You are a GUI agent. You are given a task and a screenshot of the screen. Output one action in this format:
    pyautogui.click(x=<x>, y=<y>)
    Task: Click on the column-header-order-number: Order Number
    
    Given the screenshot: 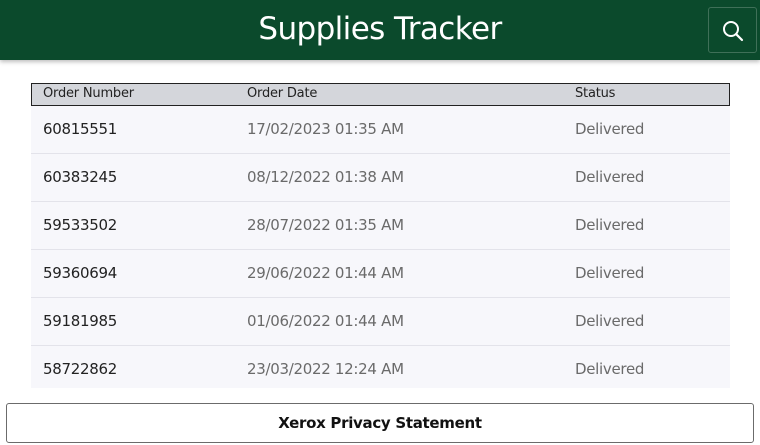 What is the action you would take?
    pyautogui.click(x=88, y=93)
    